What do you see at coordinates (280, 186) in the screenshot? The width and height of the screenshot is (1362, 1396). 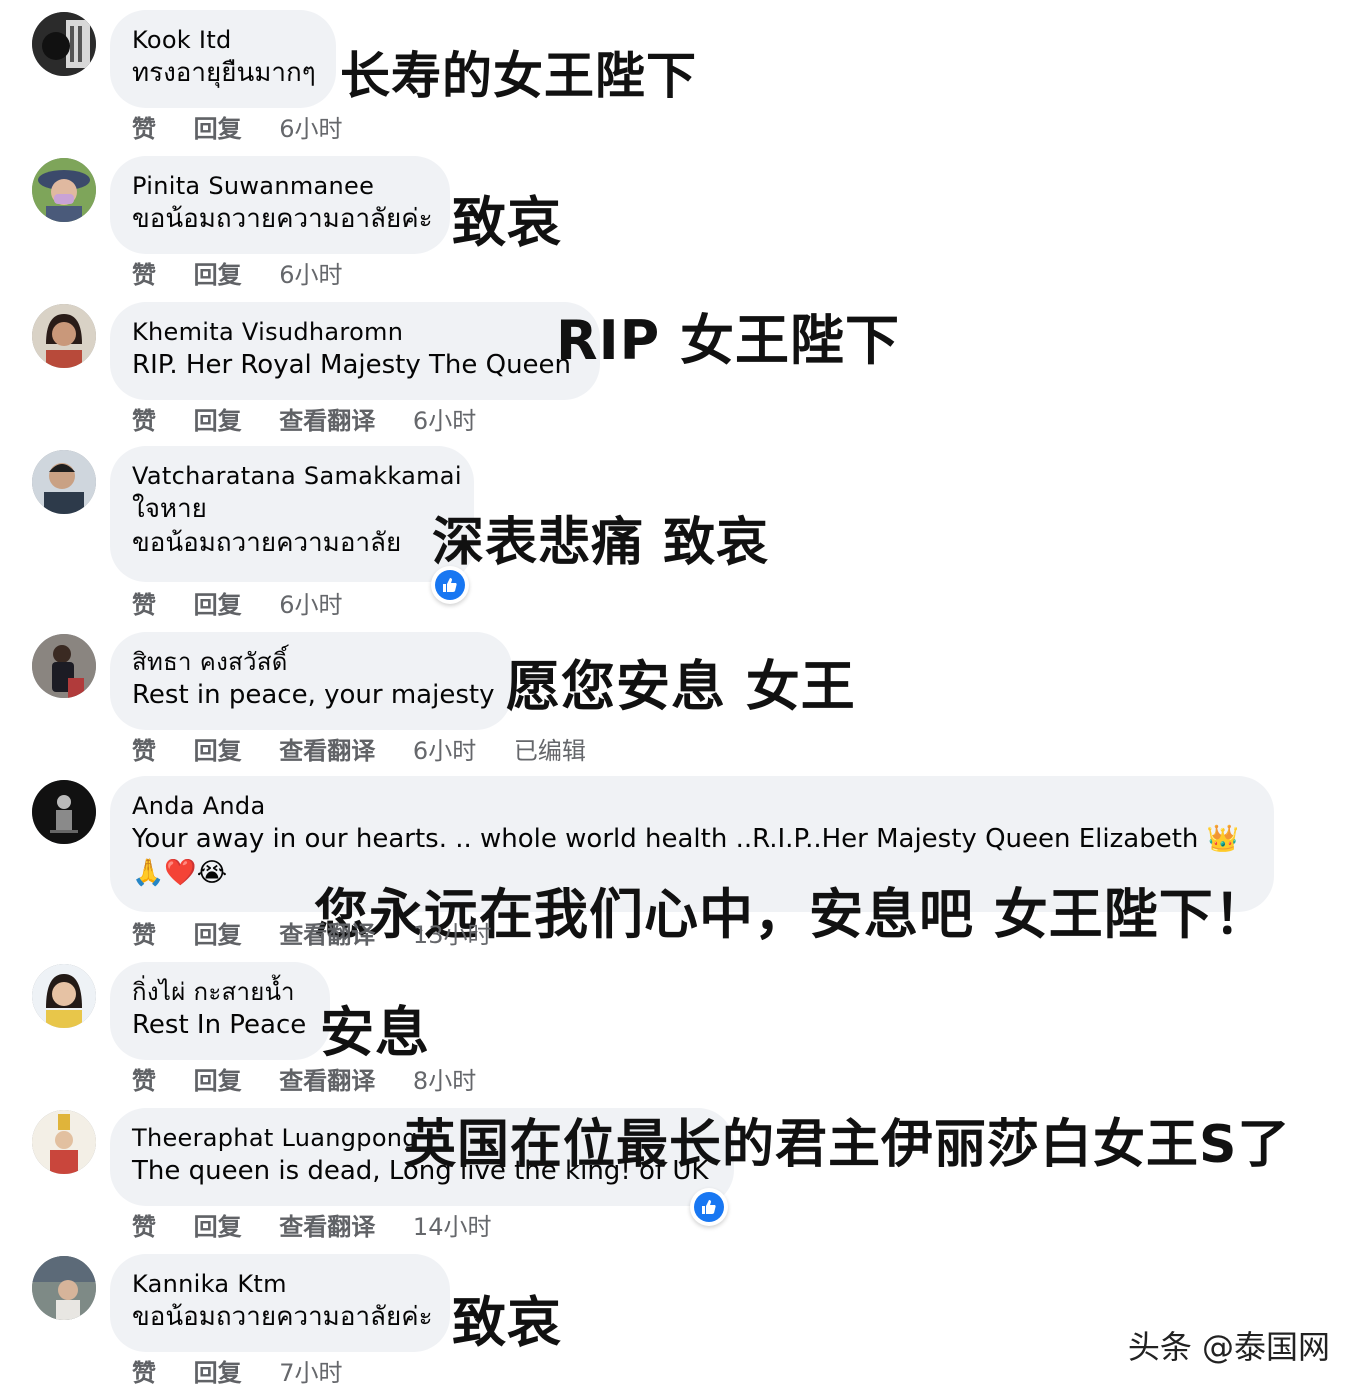 I see `commenter-name: Pinita Suwanmanee` at bounding box center [280, 186].